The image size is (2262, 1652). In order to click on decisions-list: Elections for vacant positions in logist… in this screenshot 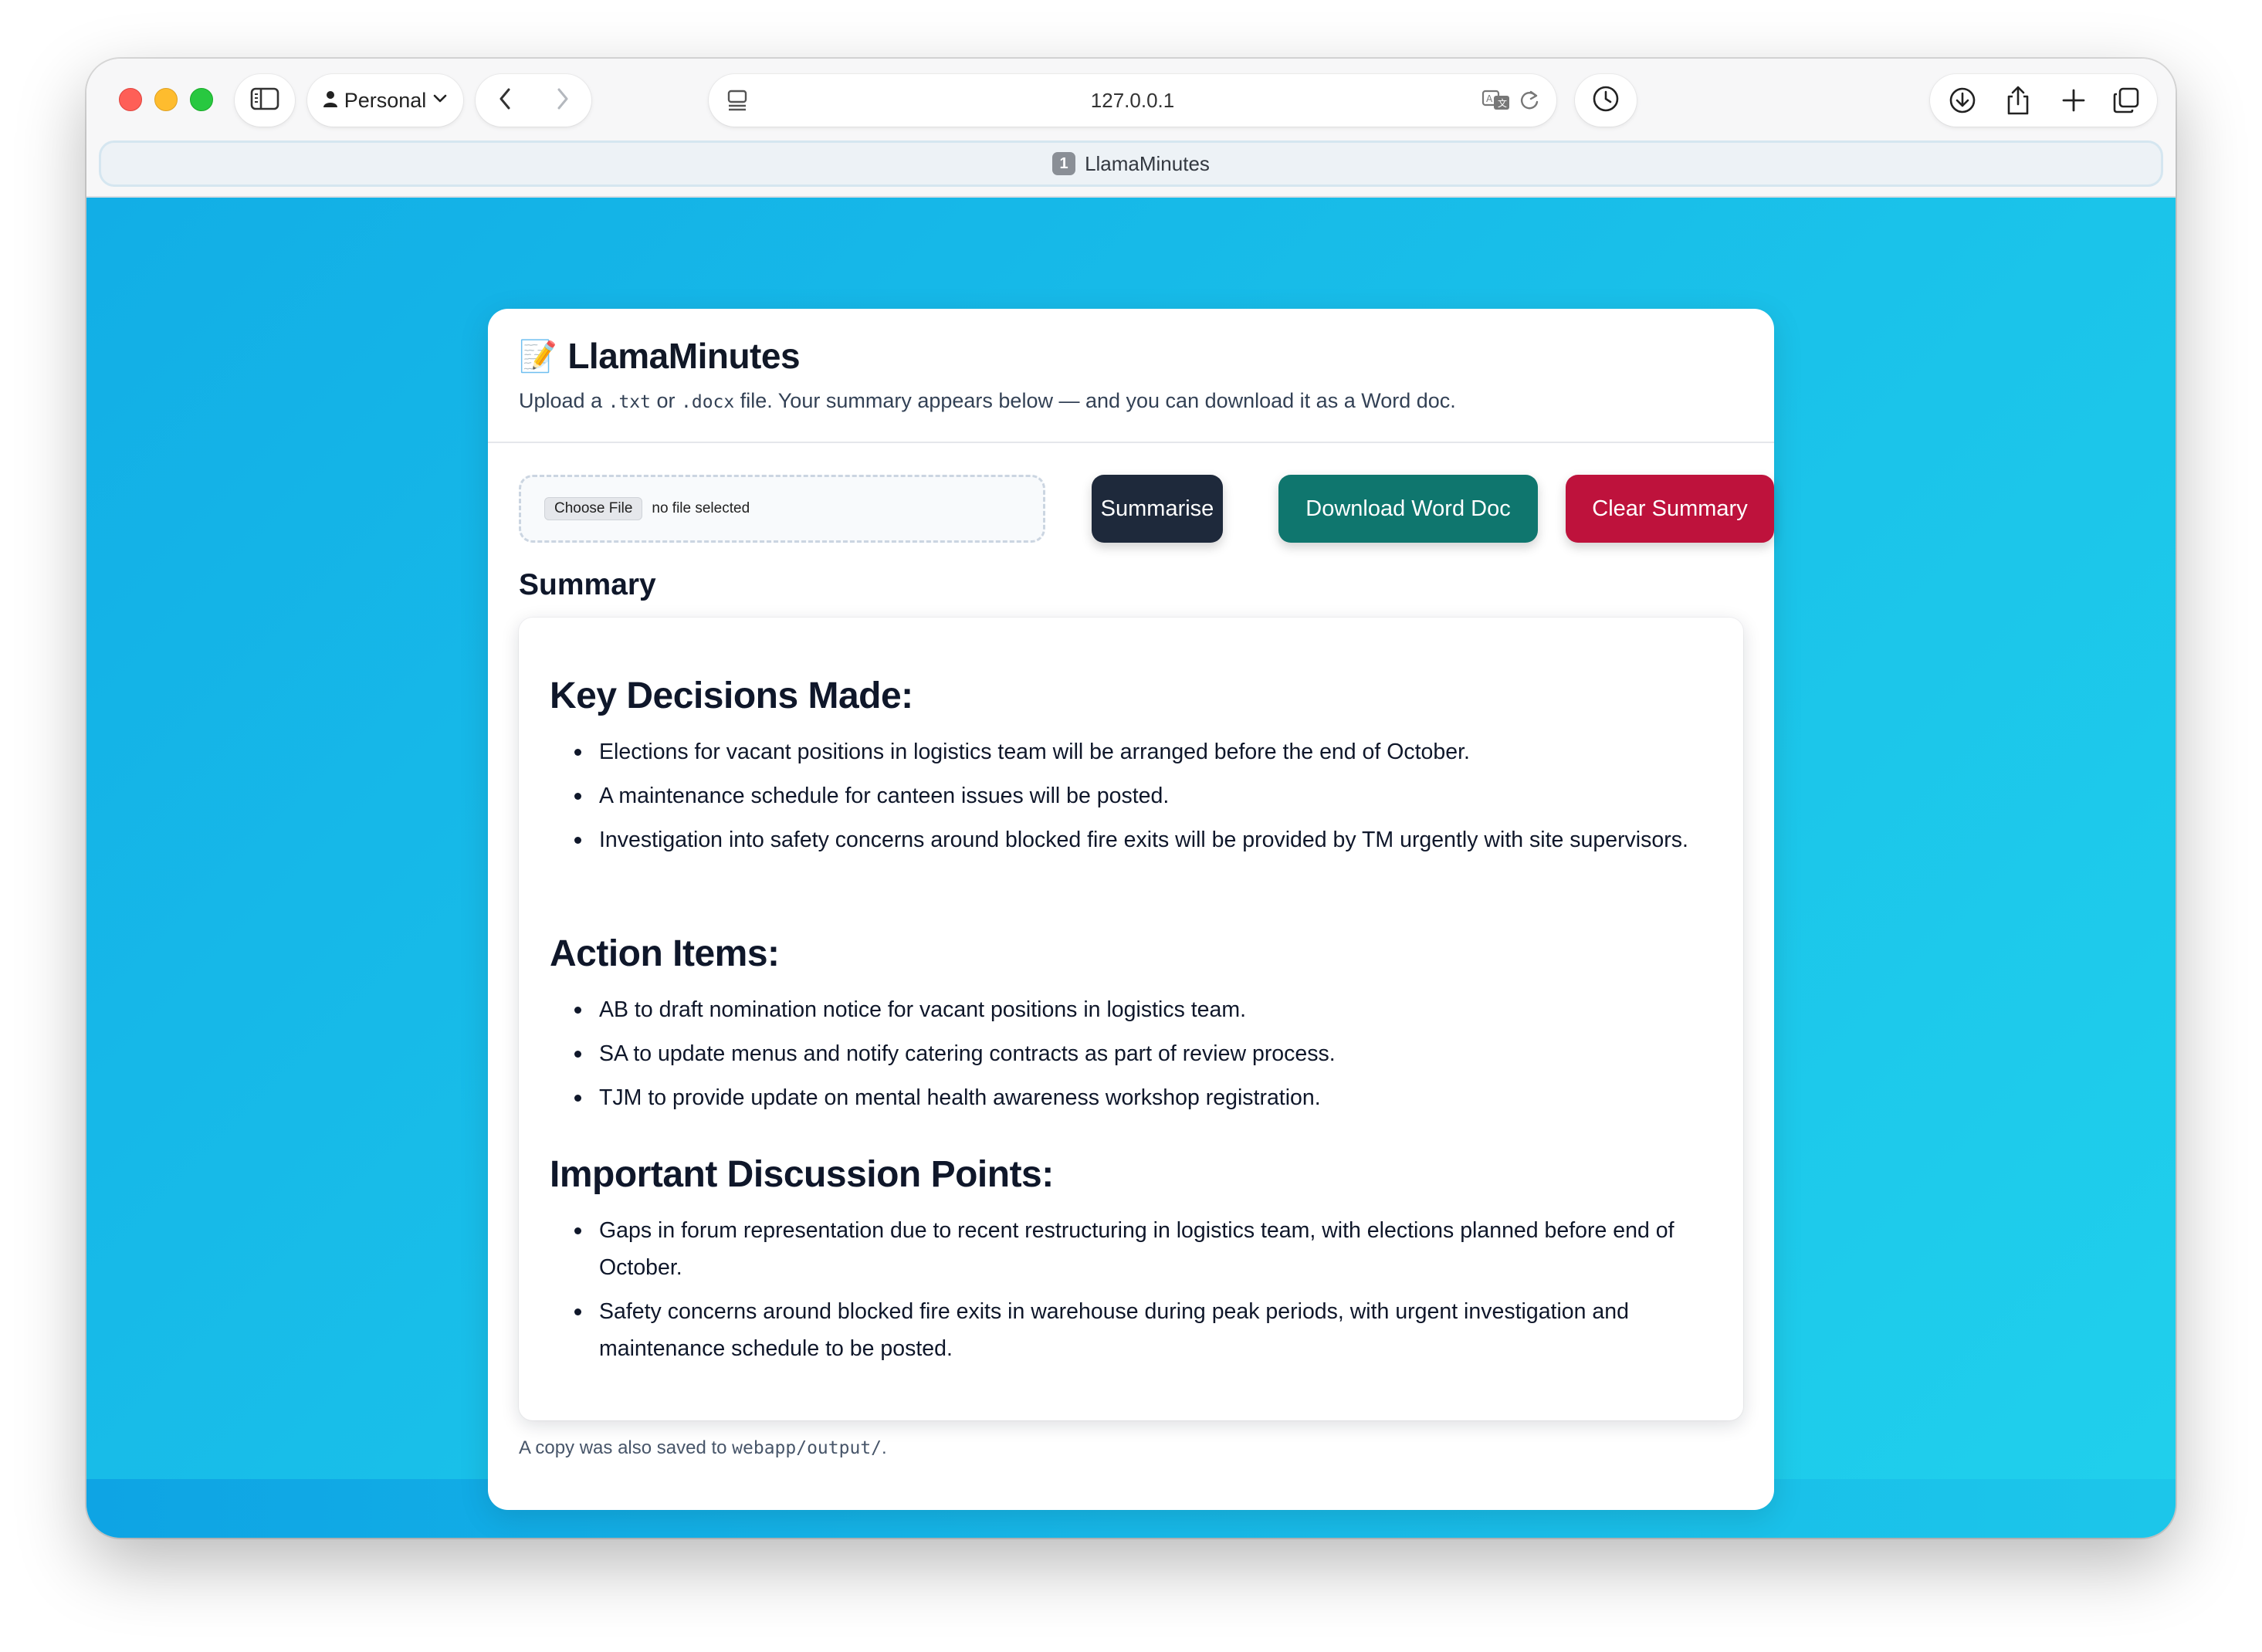, I will do `click(1142, 799)`.